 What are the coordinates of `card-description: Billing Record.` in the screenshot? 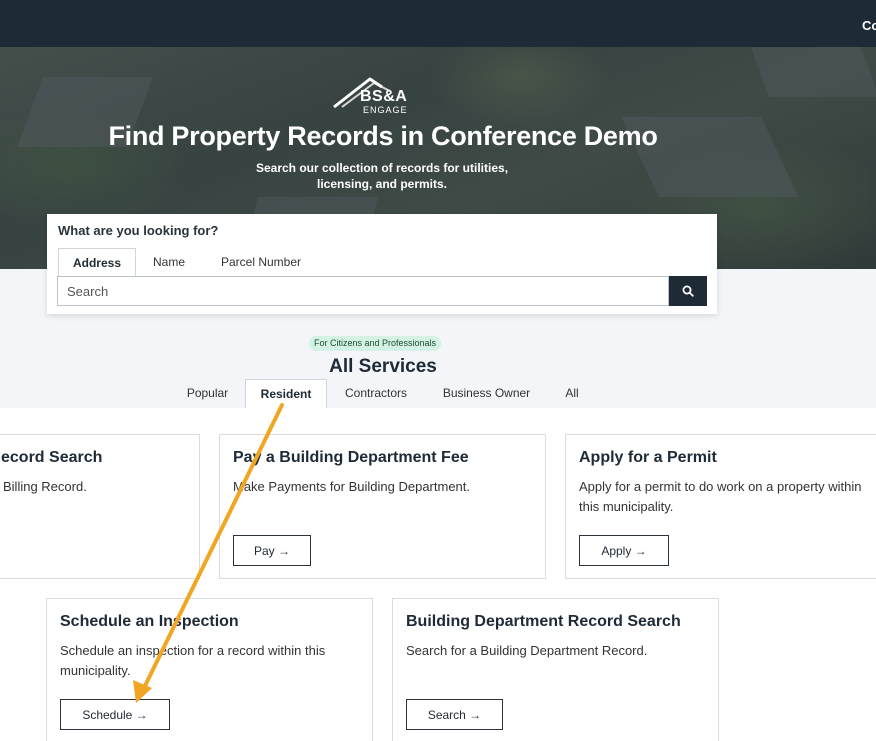 It's located at (45, 486).